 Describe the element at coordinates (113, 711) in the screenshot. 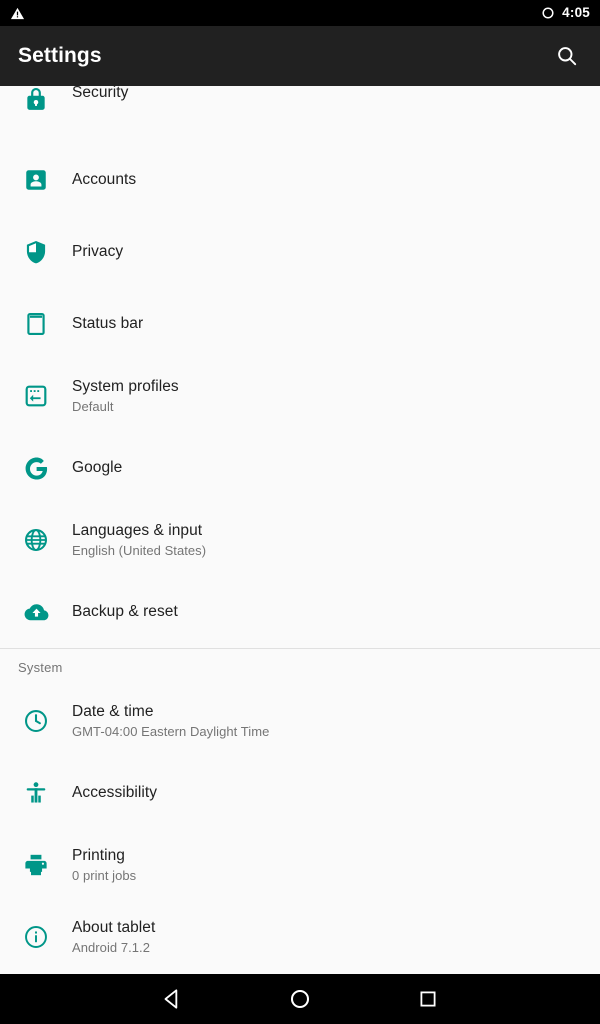

I see `settings-item-title: Date & time` at that location.